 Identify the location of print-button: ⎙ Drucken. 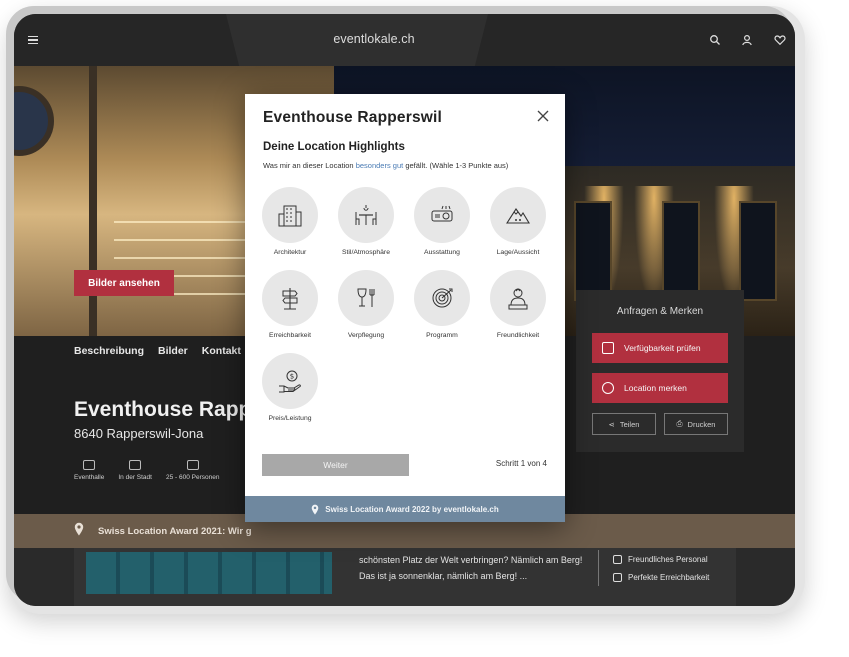
(696, 424).